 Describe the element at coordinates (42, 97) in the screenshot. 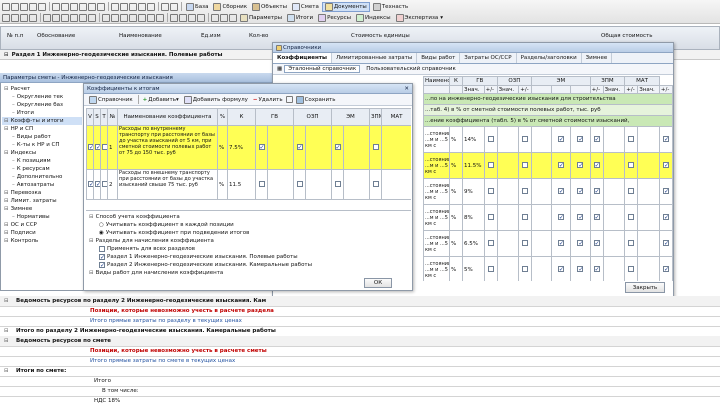

I see `tree-item: – Округление тек` at that location.